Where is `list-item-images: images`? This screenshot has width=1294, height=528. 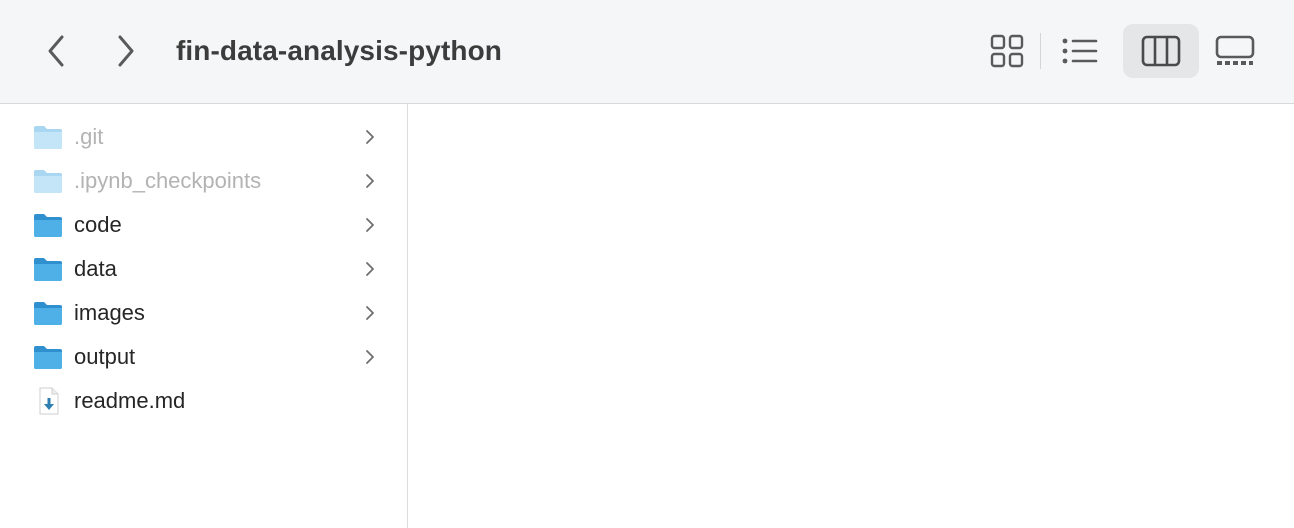 list-item-images: images is located at coordinates (203, 313).